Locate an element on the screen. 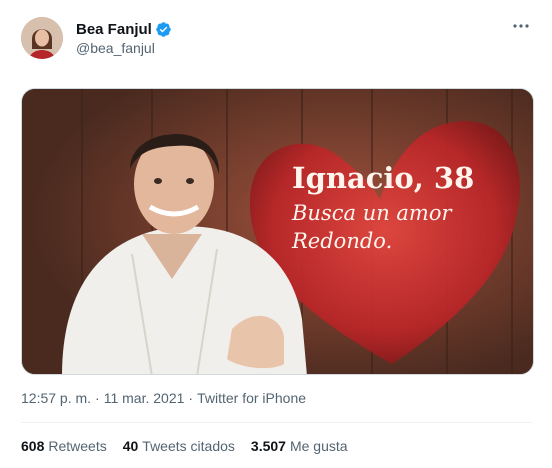 The height and width of the screenshot is (468, 552). tweet-time: 12:57 p. m. is located at coordinates (56, 398).